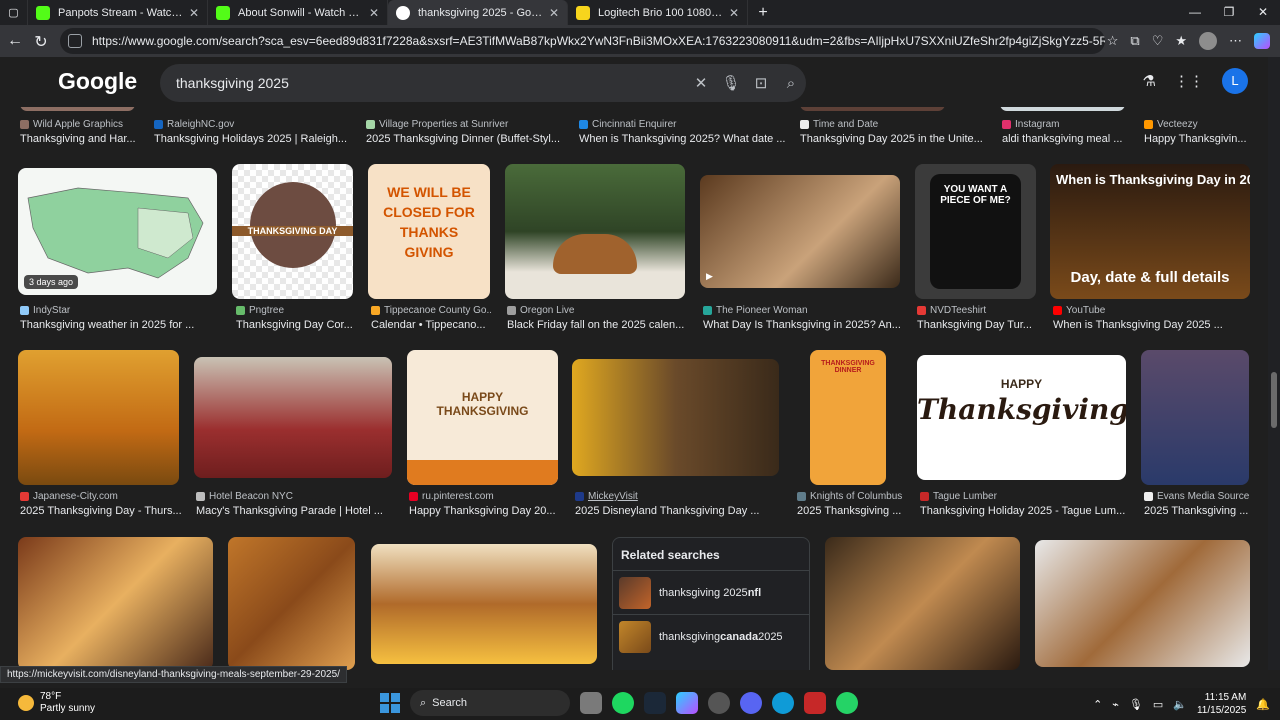 The height and width of the screenshot is (720, 1280). Describe the element at coordinates (977, 310) in the screenshot. I see `result-source: NVDTeeshirt` at that location.